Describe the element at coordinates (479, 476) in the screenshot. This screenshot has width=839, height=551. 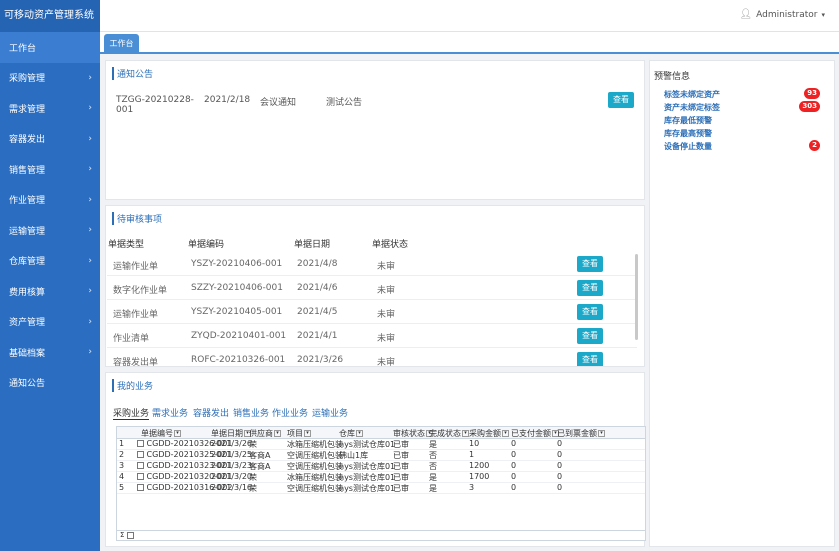
I see `grid-cell-text: 1700` at that location.